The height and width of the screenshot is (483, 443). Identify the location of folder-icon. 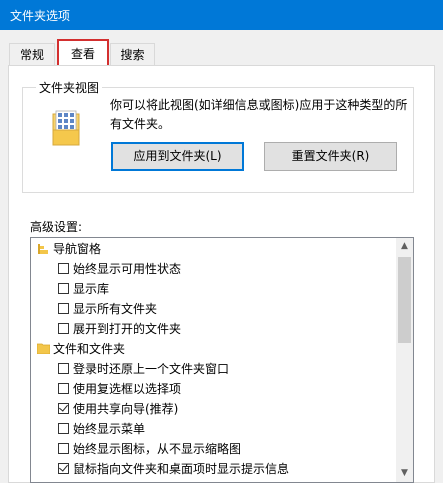
(43, 348).